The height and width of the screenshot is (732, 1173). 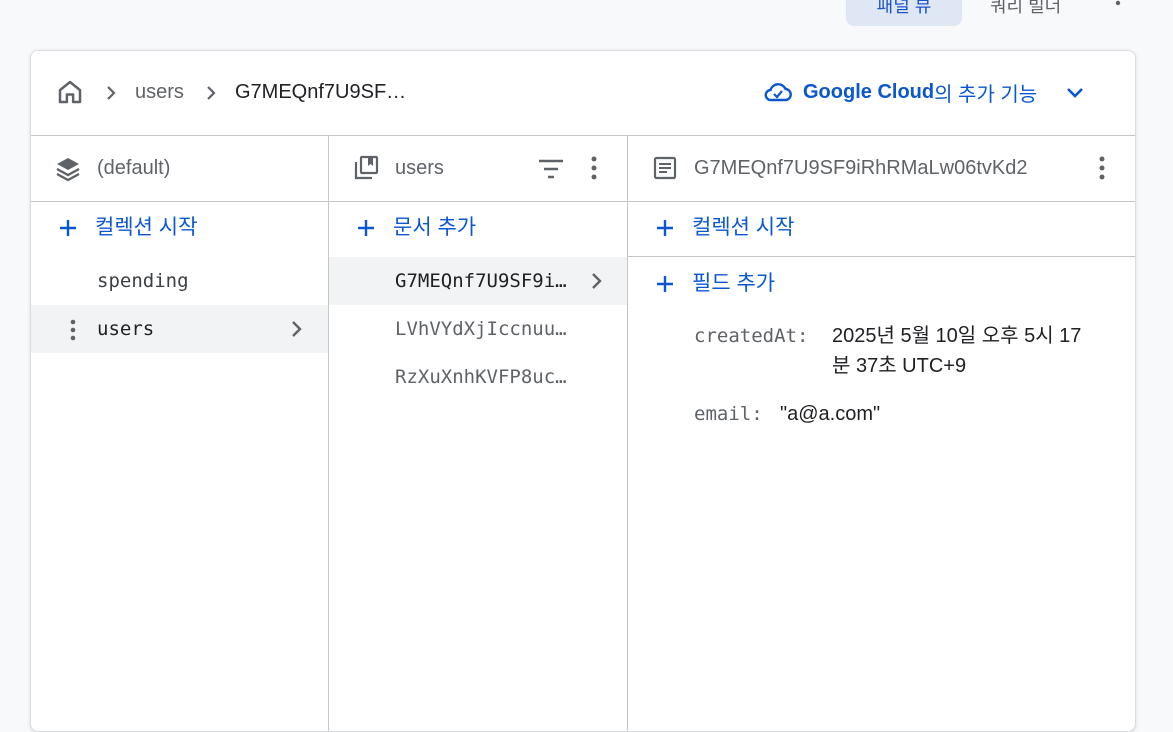 I want to click on field-value: 2025년 5월 10일 오후 5시 17, so click(x=957, y=336).